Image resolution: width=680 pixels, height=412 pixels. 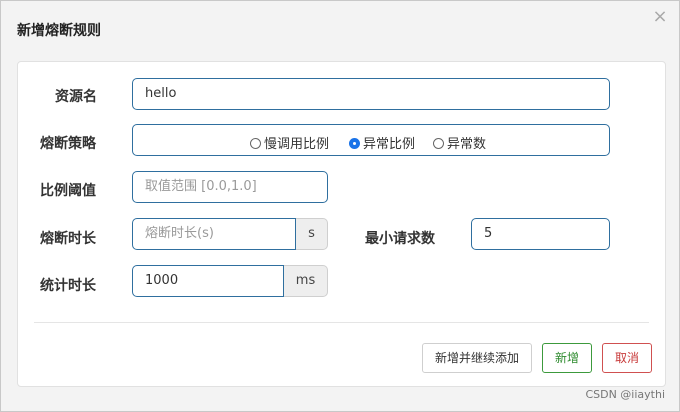 I want to click on stat-duration-input: 1000, so click(x=208, y=281).